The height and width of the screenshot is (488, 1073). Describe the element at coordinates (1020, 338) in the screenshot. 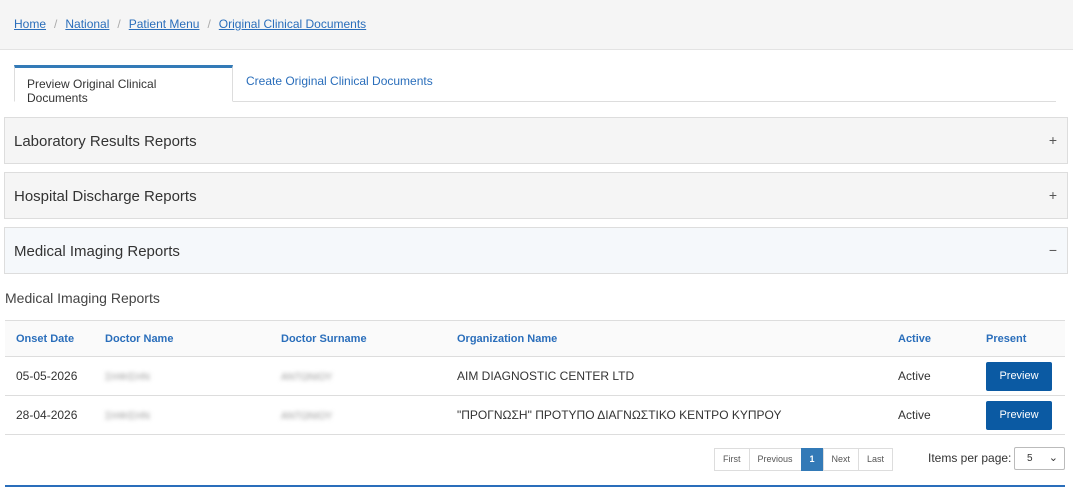

I see `column-present: Present` at that location.